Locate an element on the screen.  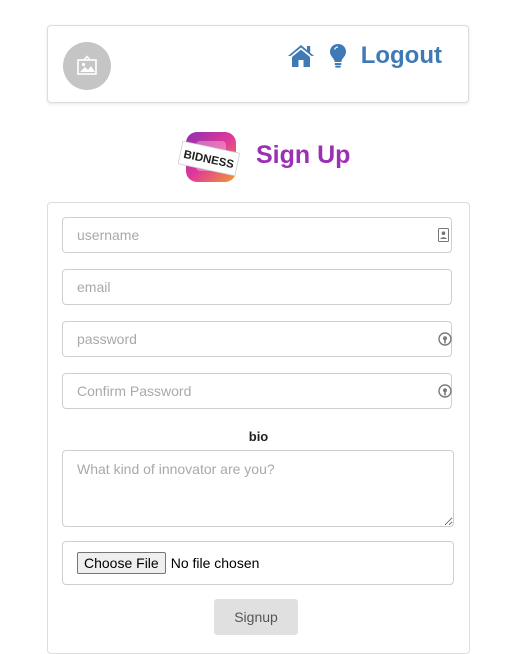
ideas-link is located at coordinates (338, 56).